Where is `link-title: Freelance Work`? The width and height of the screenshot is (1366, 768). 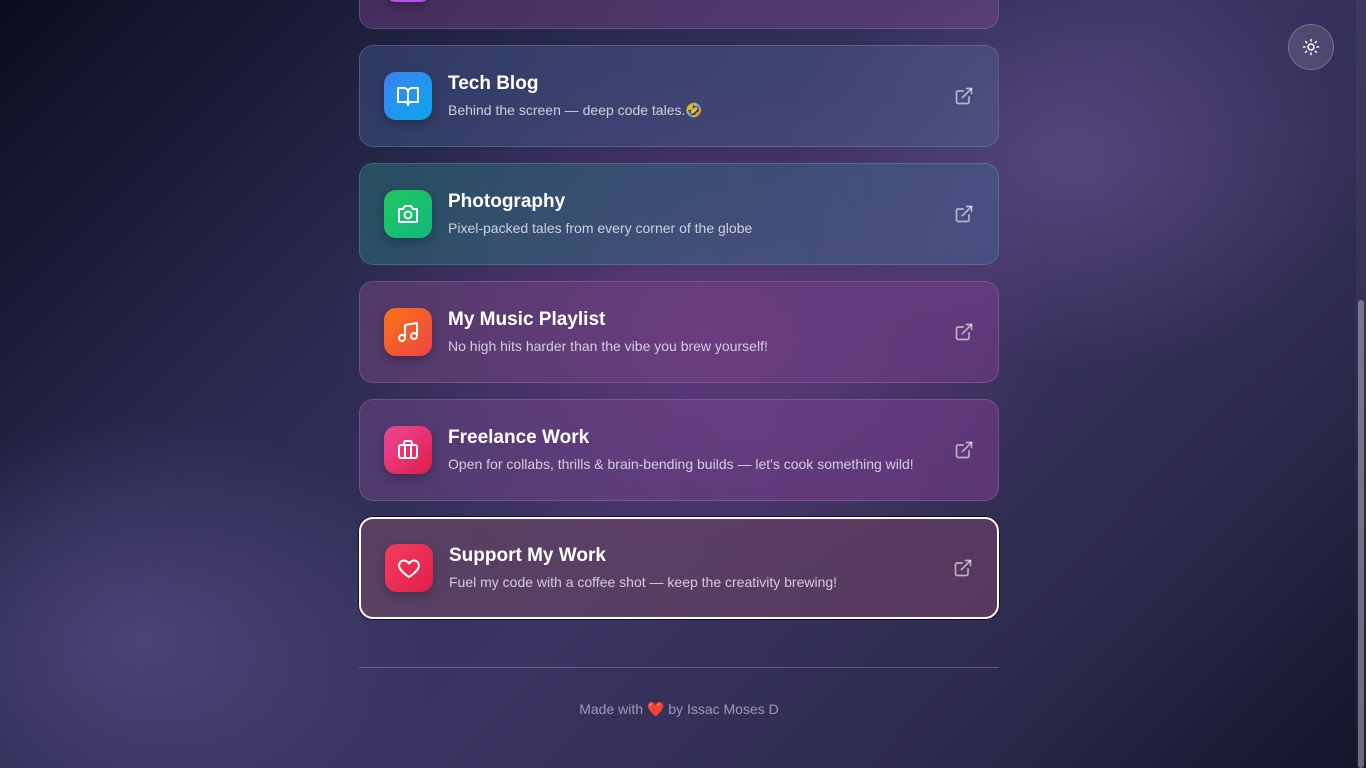 link-title: Freelance Work is located at coordinates (519, 437).